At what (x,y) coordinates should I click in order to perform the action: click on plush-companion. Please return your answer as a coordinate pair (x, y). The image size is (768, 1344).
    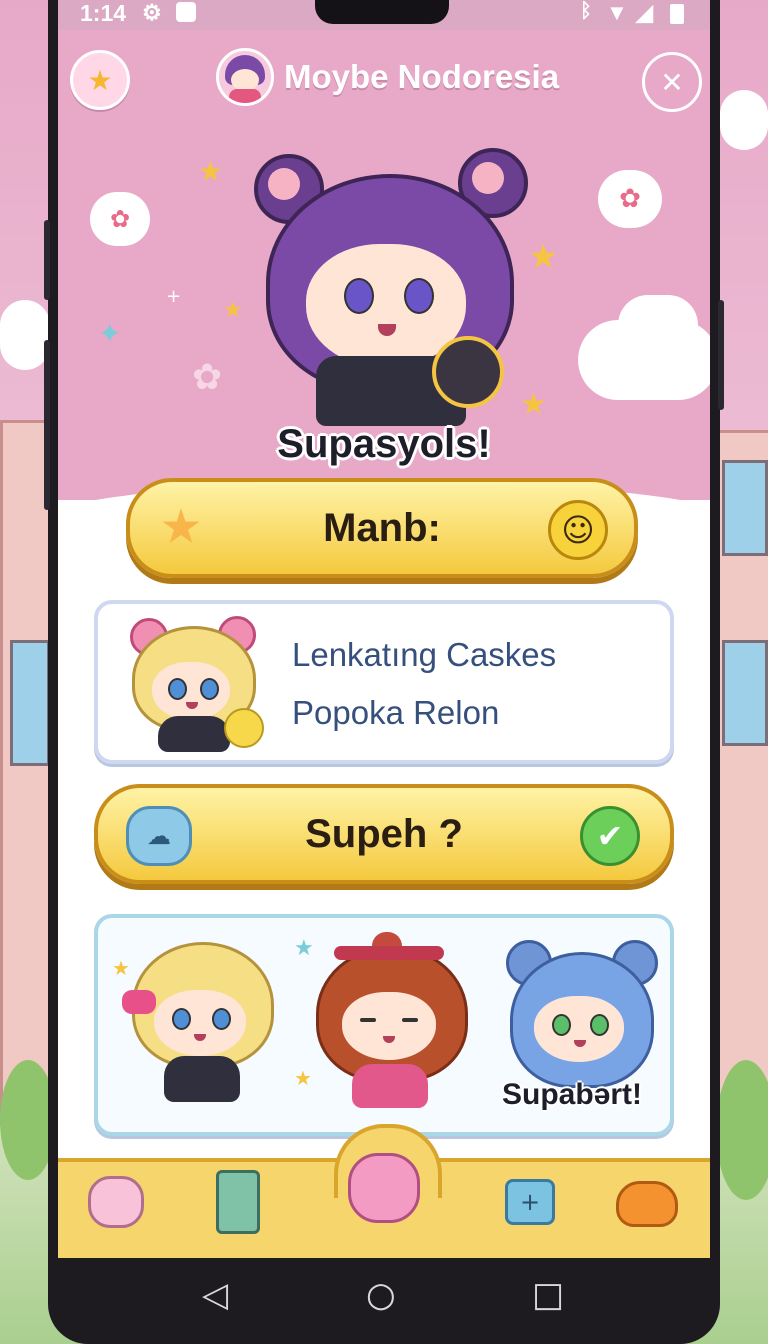
    Looking at the image, I should click on (468, 372).